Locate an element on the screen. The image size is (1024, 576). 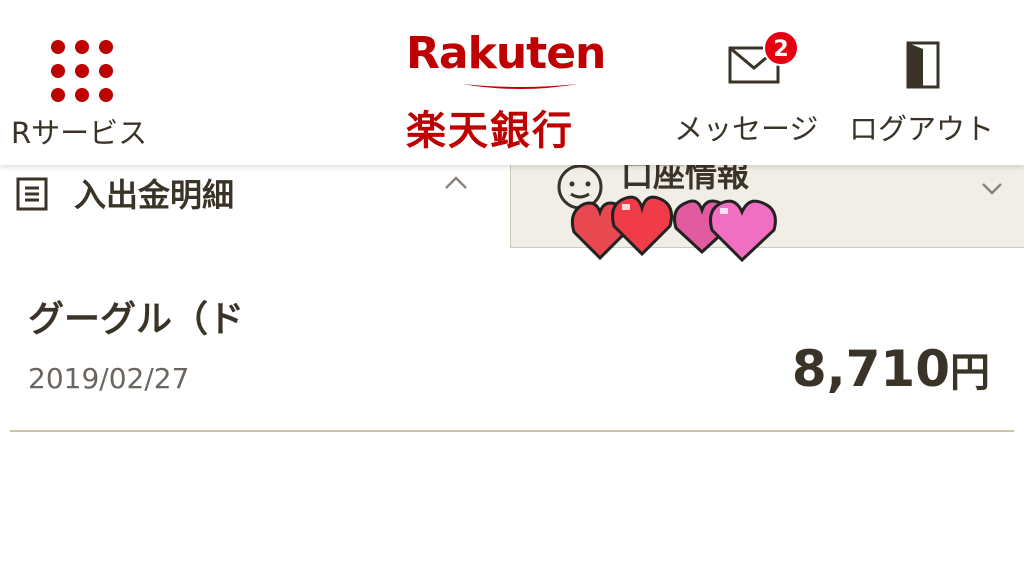
chevron-down-icon is located at coordinates (992, 189).